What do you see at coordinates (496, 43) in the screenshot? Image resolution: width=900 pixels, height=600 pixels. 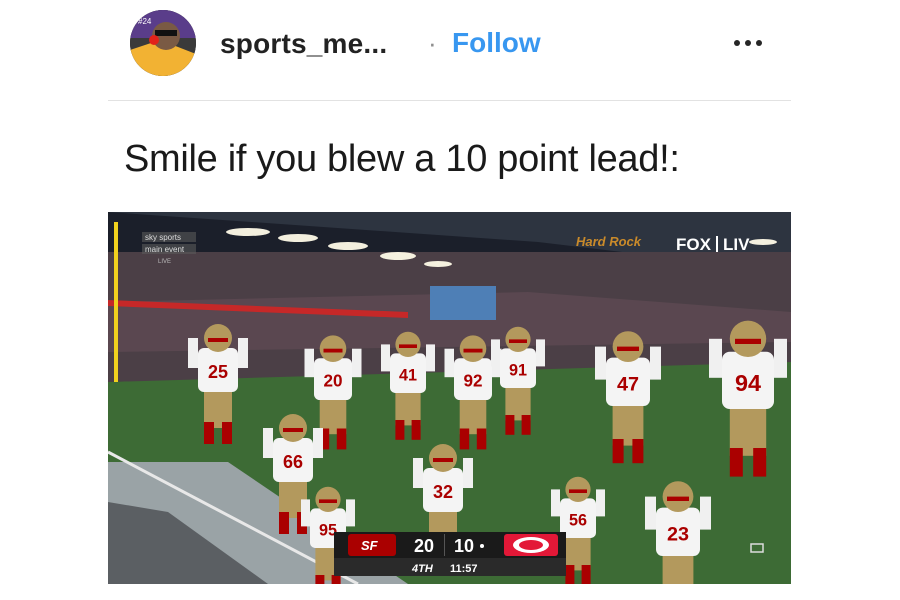 I see `follow-button: Follow` at bounding box center [496, 43].